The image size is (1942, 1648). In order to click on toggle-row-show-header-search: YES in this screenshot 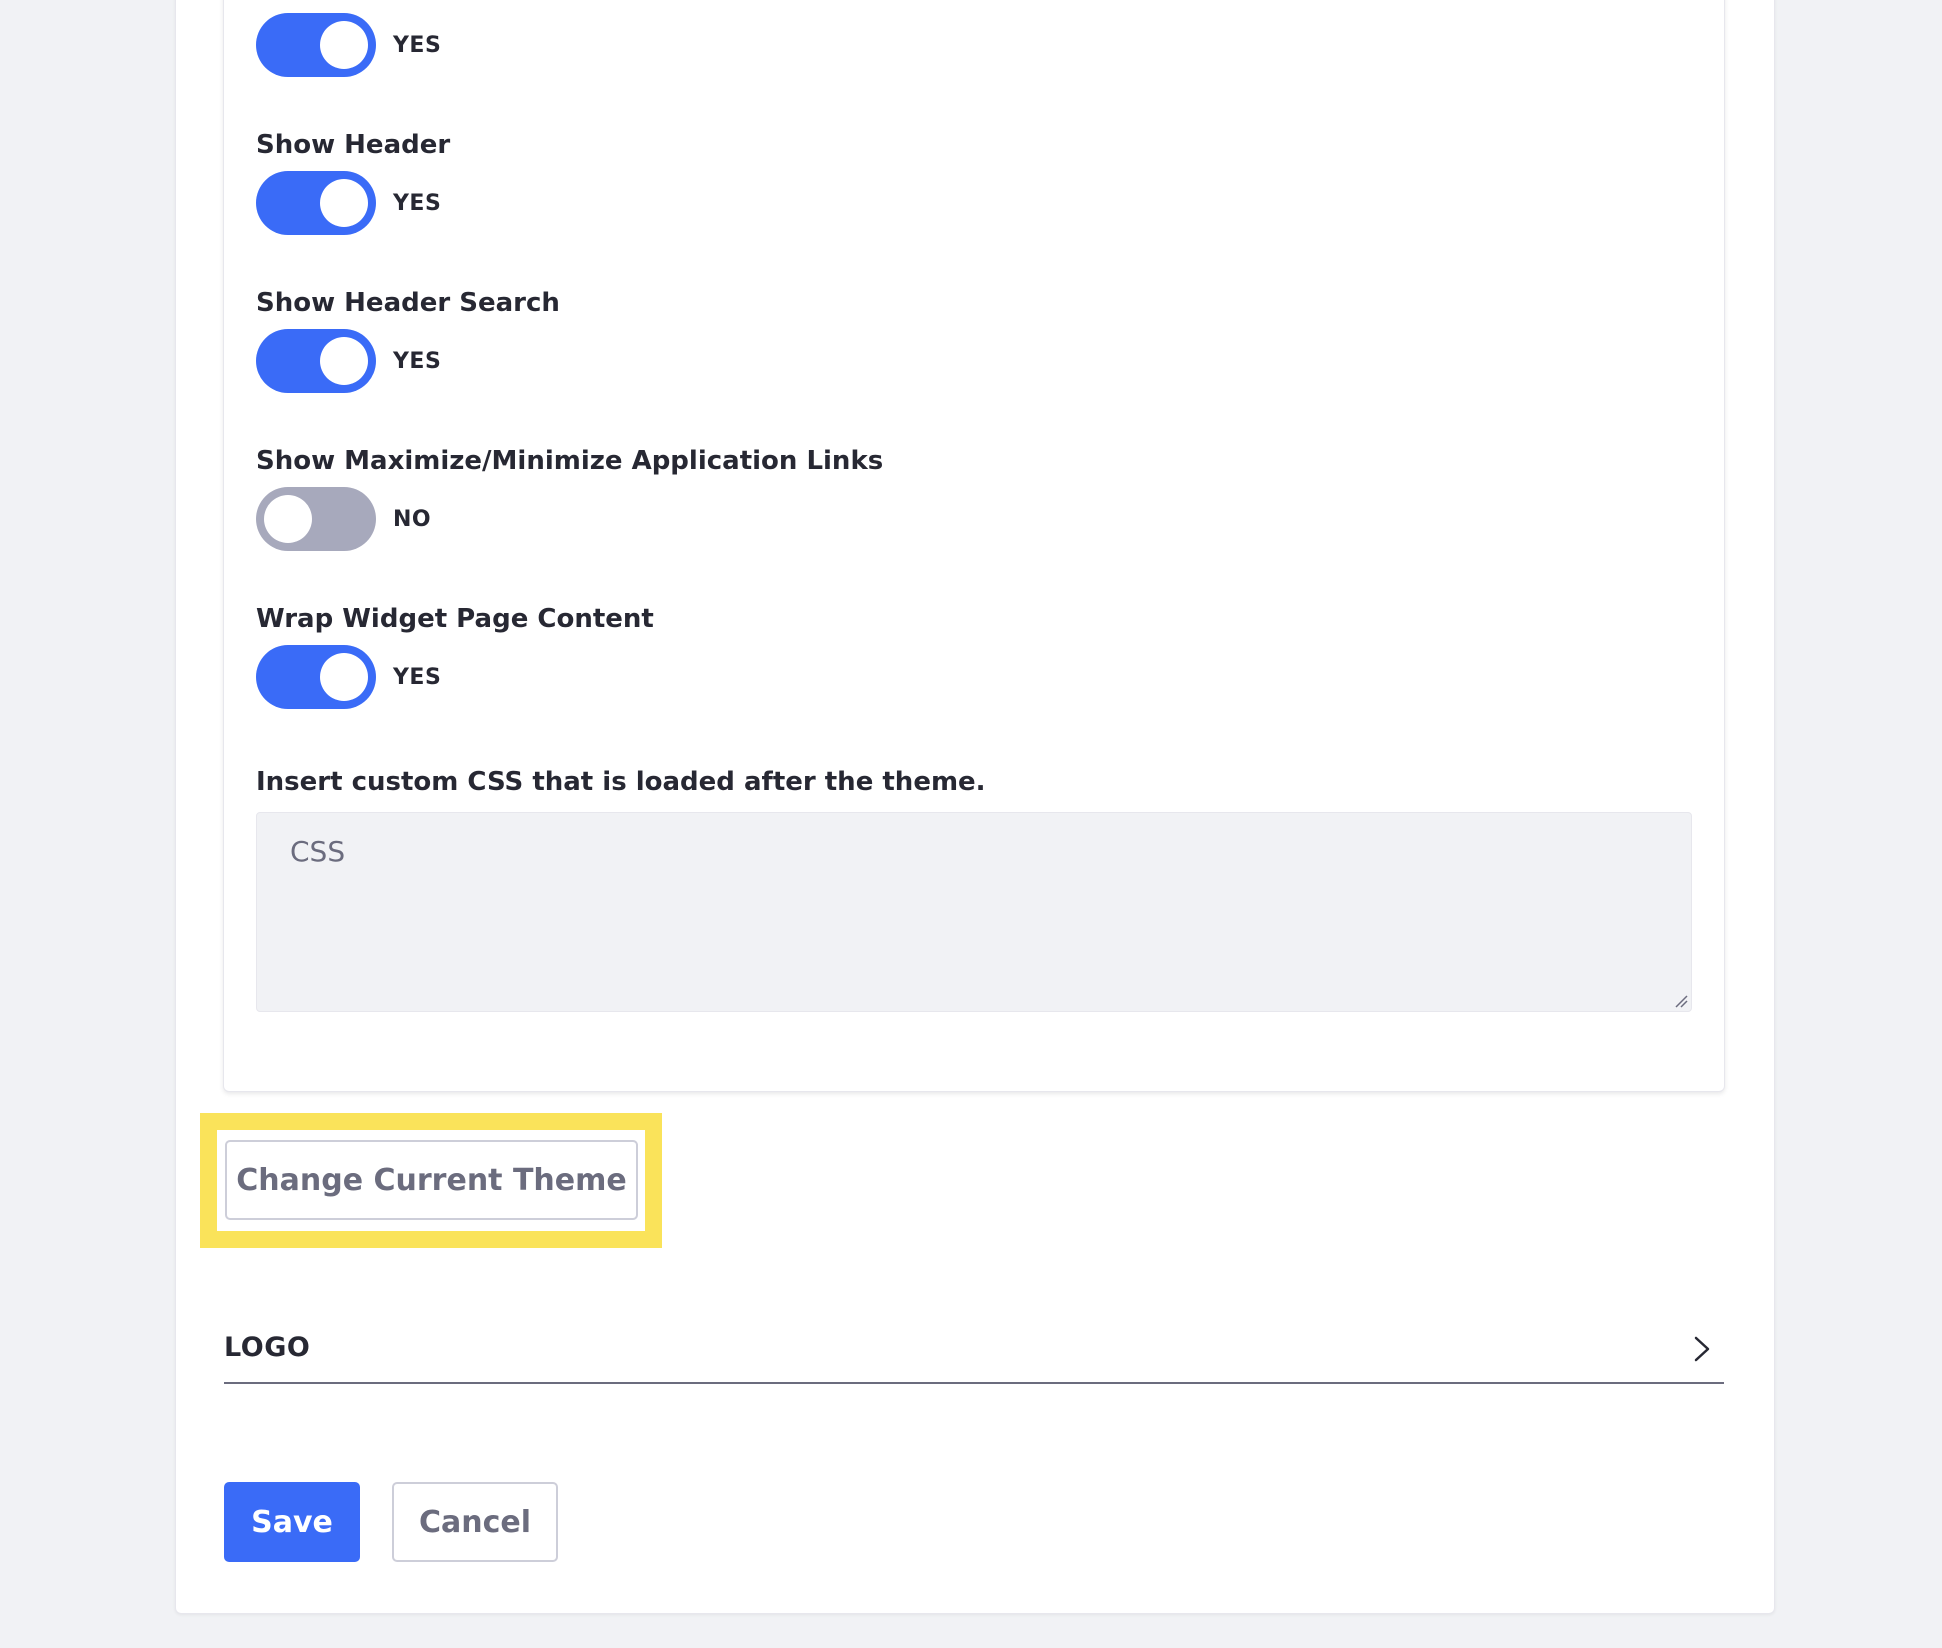, I will do `click(348, 361)`.